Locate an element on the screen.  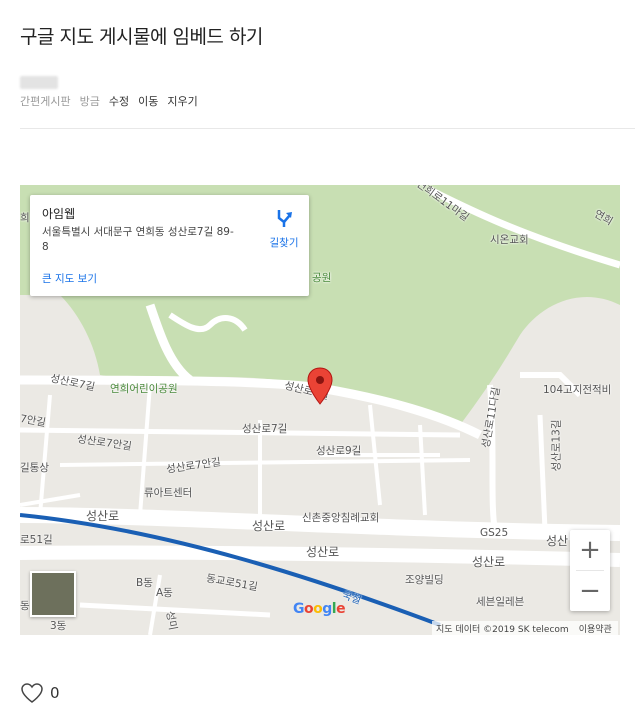
terms-link: 이용약관 is located at coordinates (595, 628).